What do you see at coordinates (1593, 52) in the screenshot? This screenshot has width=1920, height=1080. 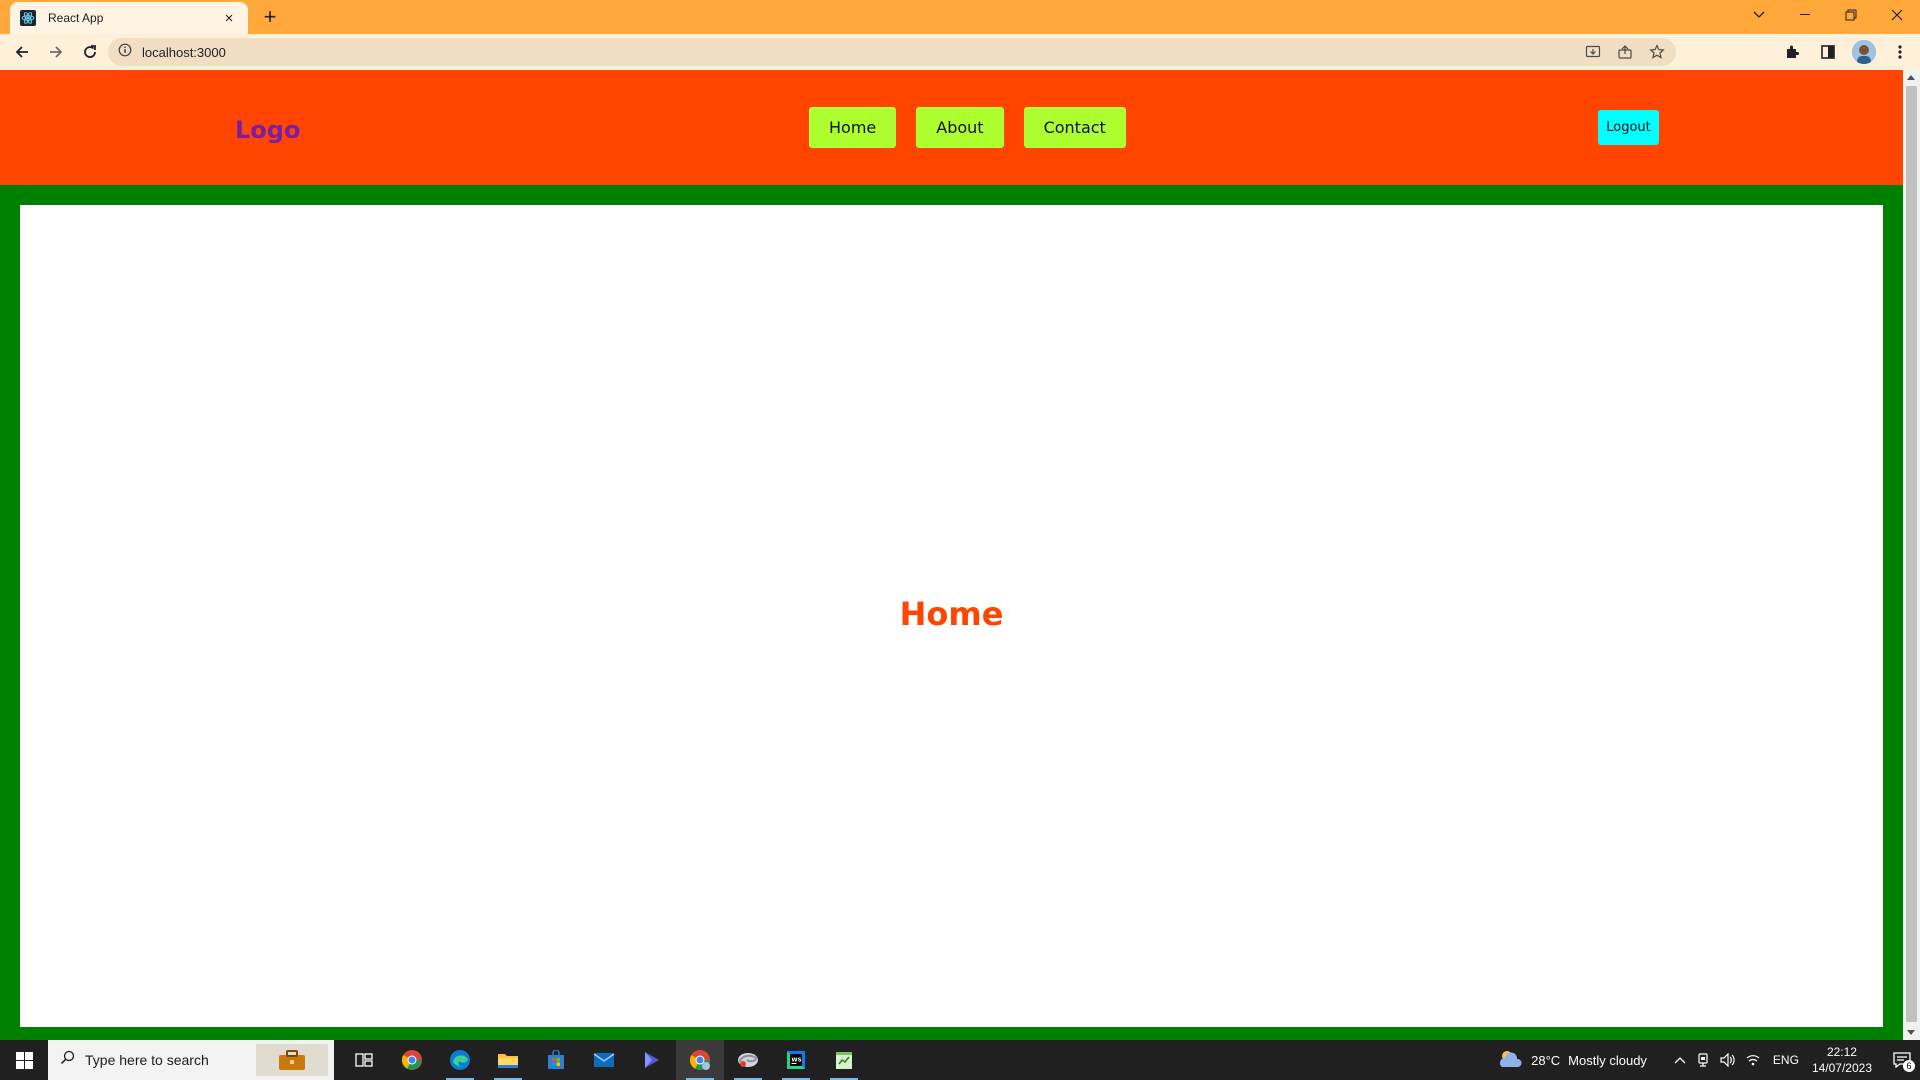 I see `install-icon` at bounding box center [1593, 52].